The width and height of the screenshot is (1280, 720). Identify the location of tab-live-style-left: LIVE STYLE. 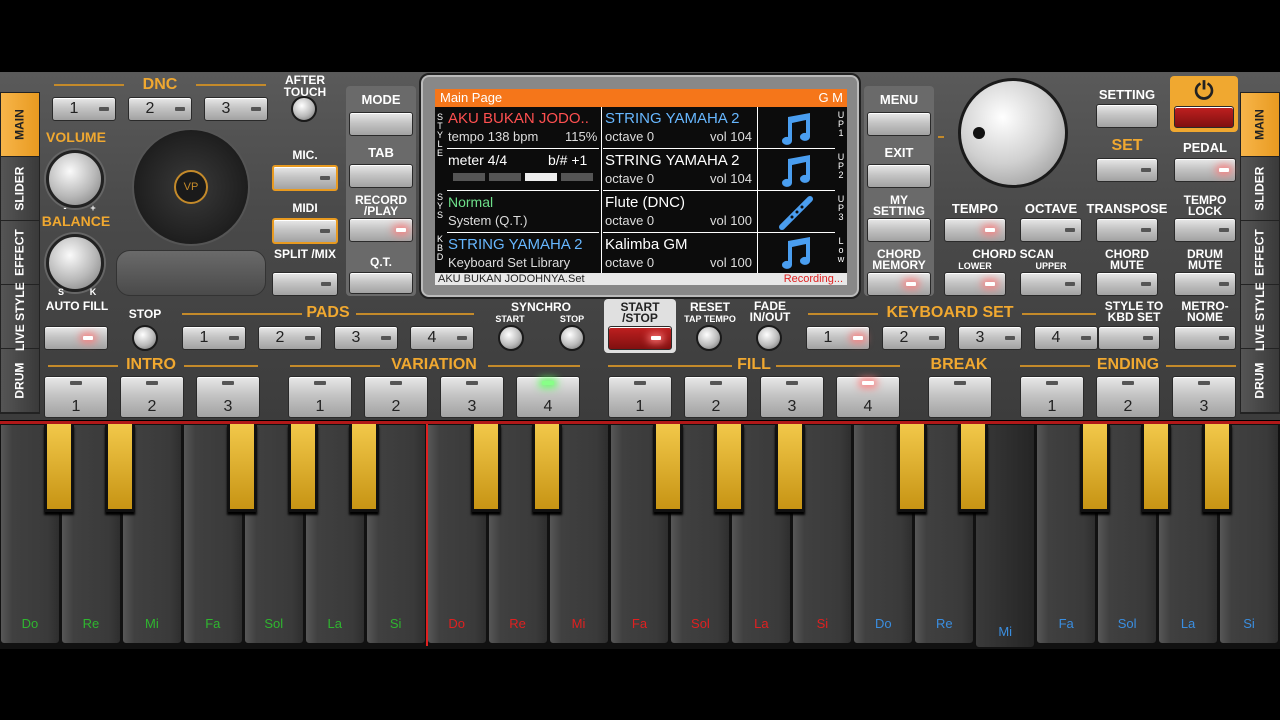
(20, 316).